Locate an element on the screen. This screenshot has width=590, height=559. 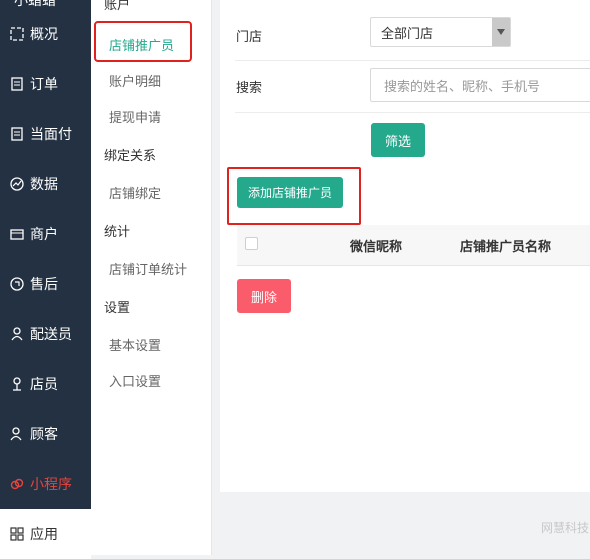
submenu-item-account-details: 账户明细 is located at coordinates (135, 80).